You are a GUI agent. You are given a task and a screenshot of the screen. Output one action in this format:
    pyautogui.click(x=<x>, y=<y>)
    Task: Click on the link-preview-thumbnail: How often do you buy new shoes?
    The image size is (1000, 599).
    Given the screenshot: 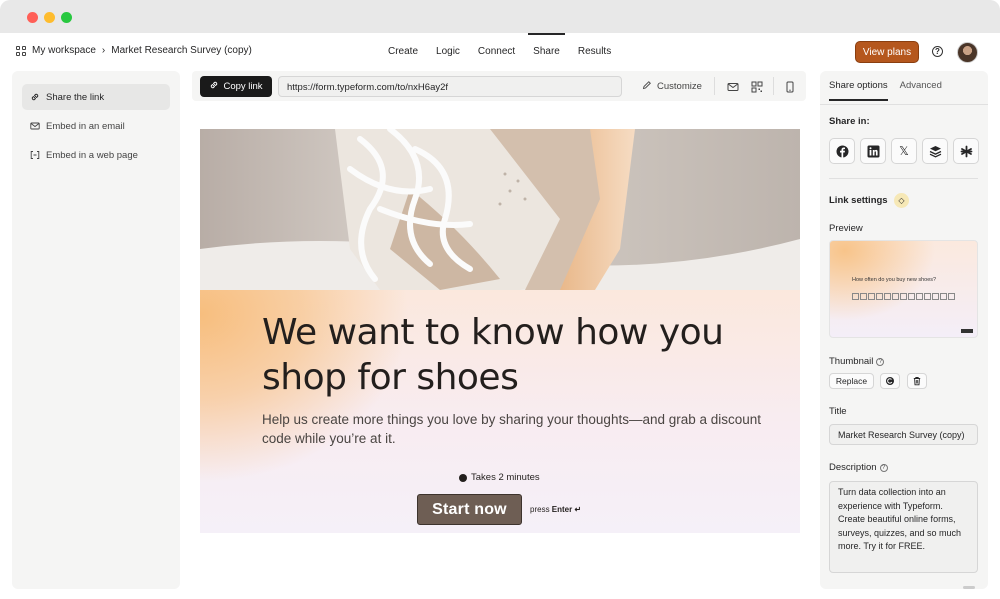 What is the action you would take?
    pyautogui.click(x=903, y=289)
    